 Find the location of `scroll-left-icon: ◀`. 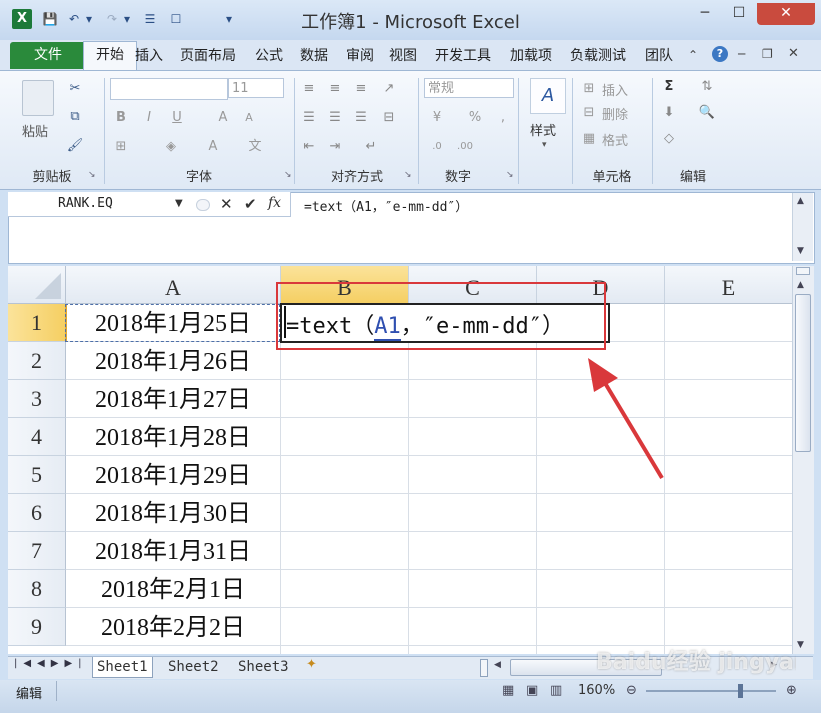

scroll-left-icon: ◀ is located at coordinates (497, 665).